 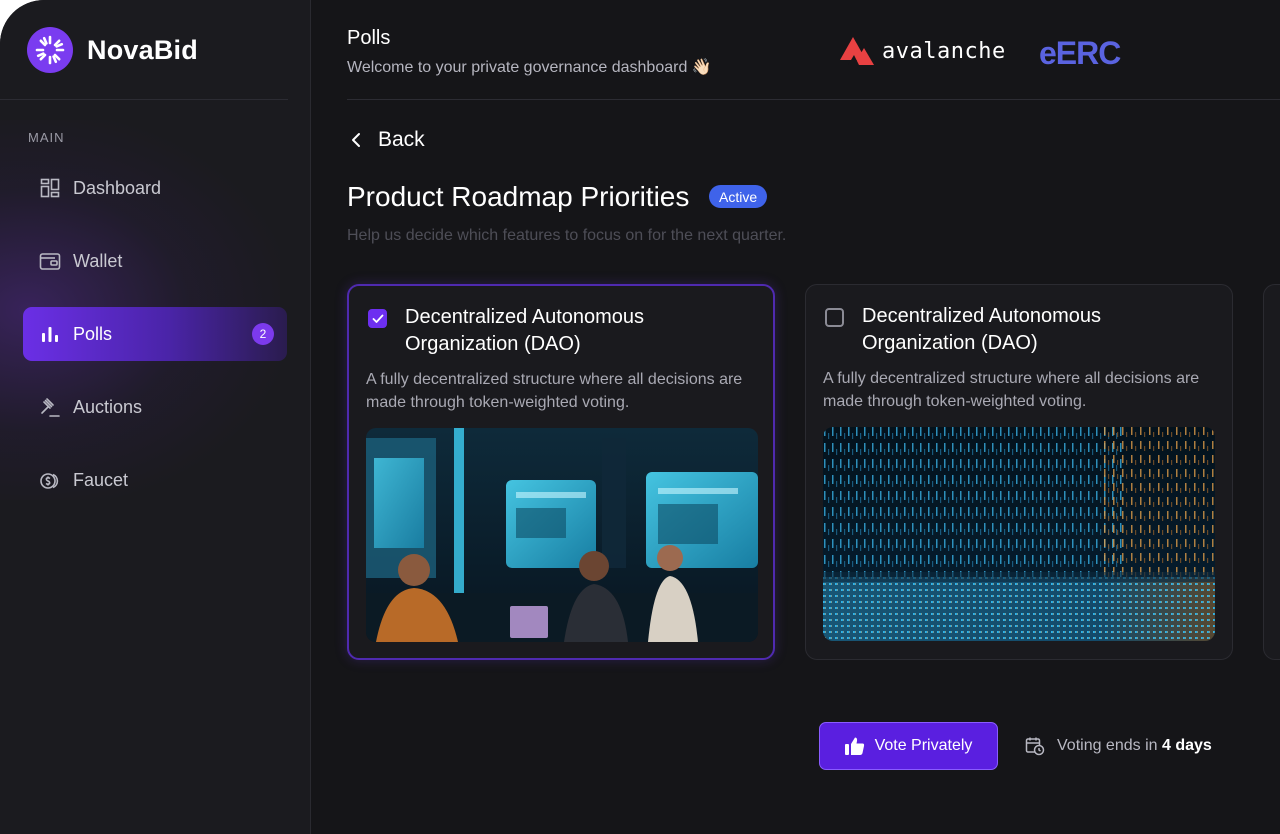 I want to click on check-icon, so click(x=377, y=318).